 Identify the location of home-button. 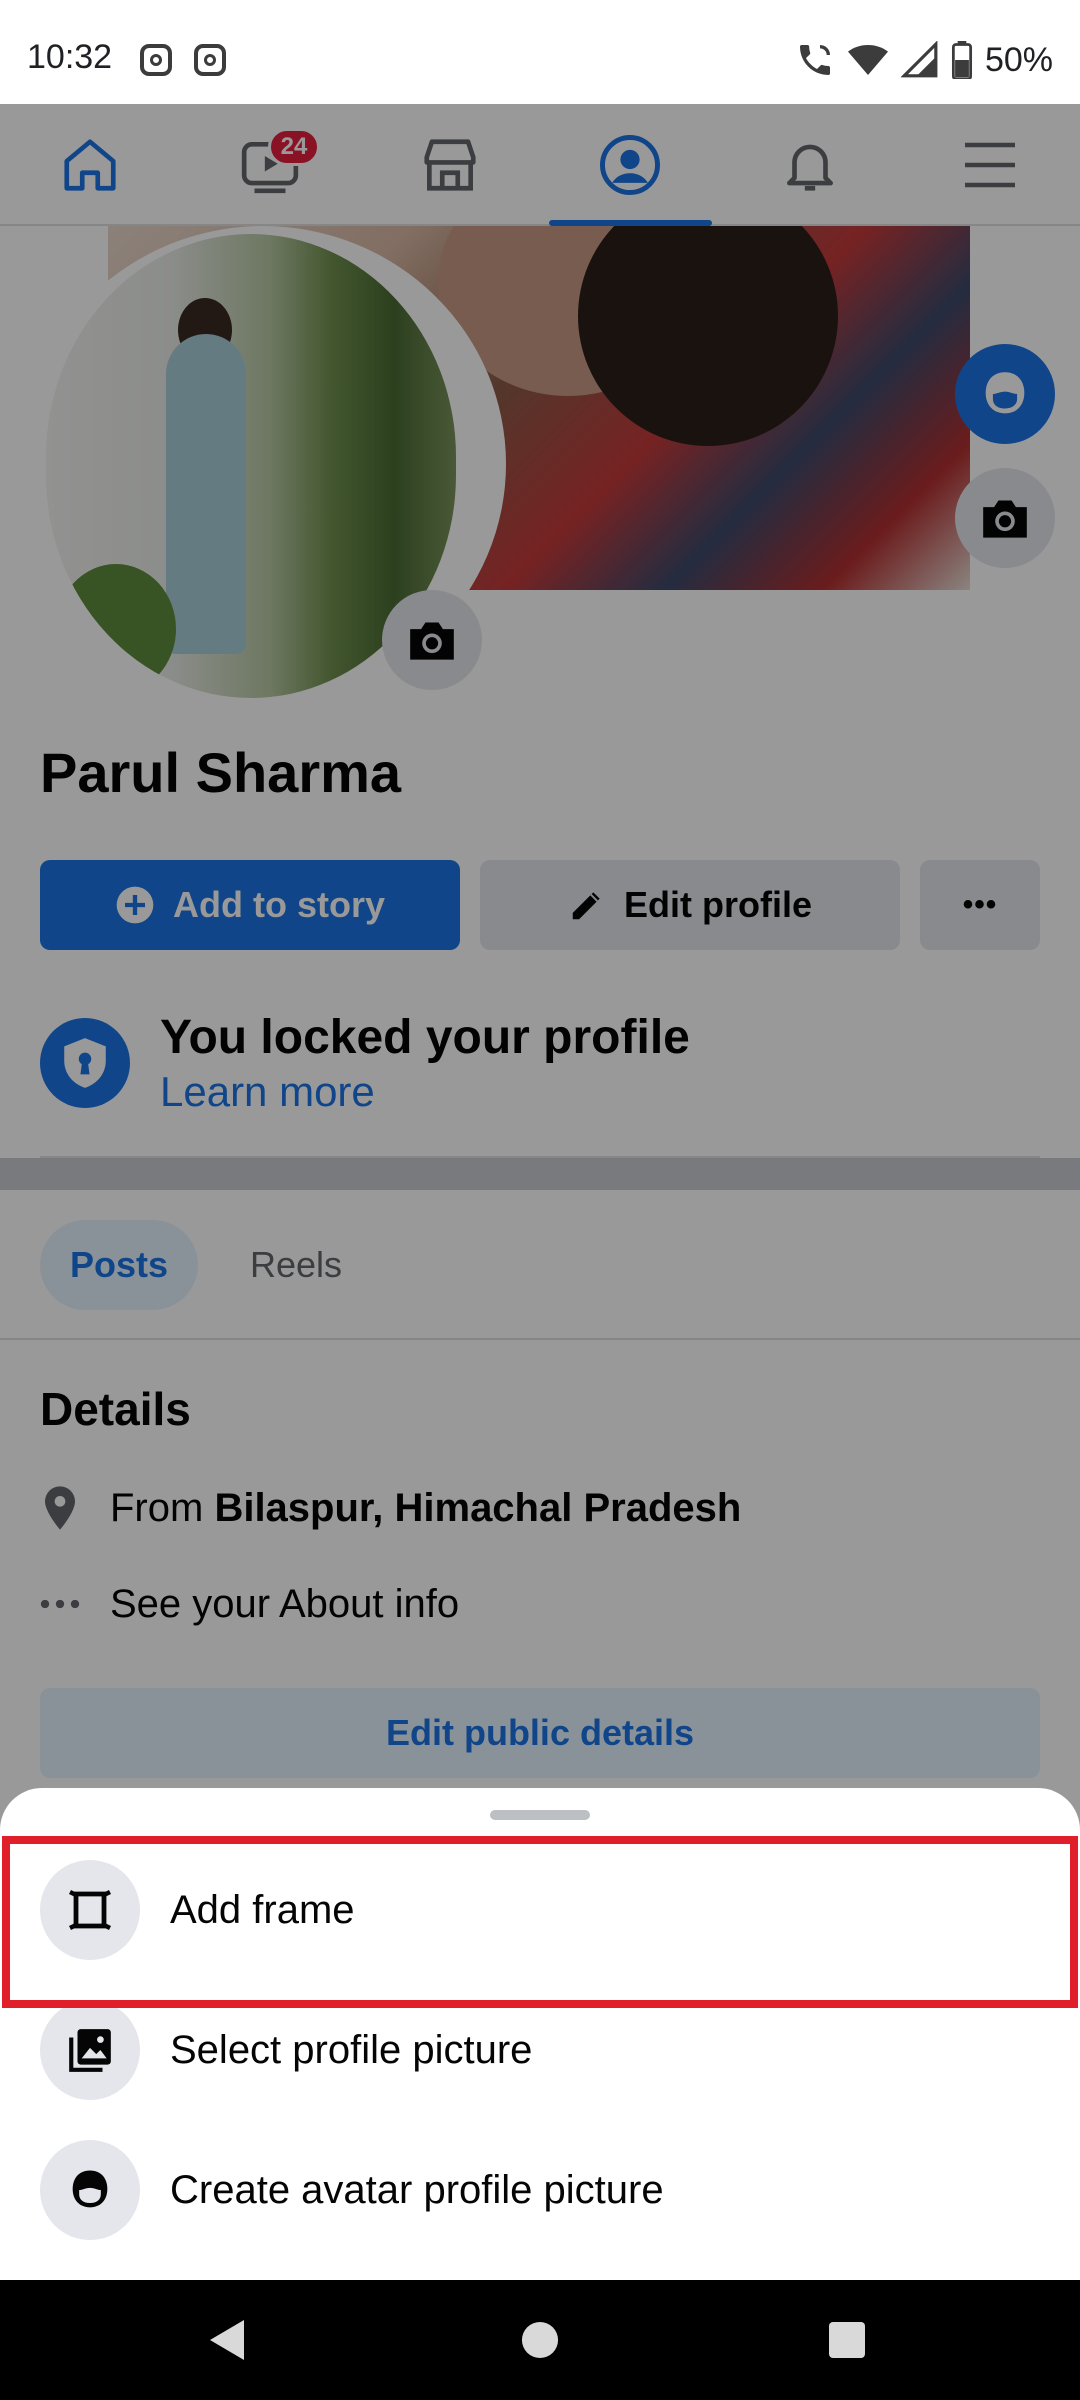
(540, 2340).